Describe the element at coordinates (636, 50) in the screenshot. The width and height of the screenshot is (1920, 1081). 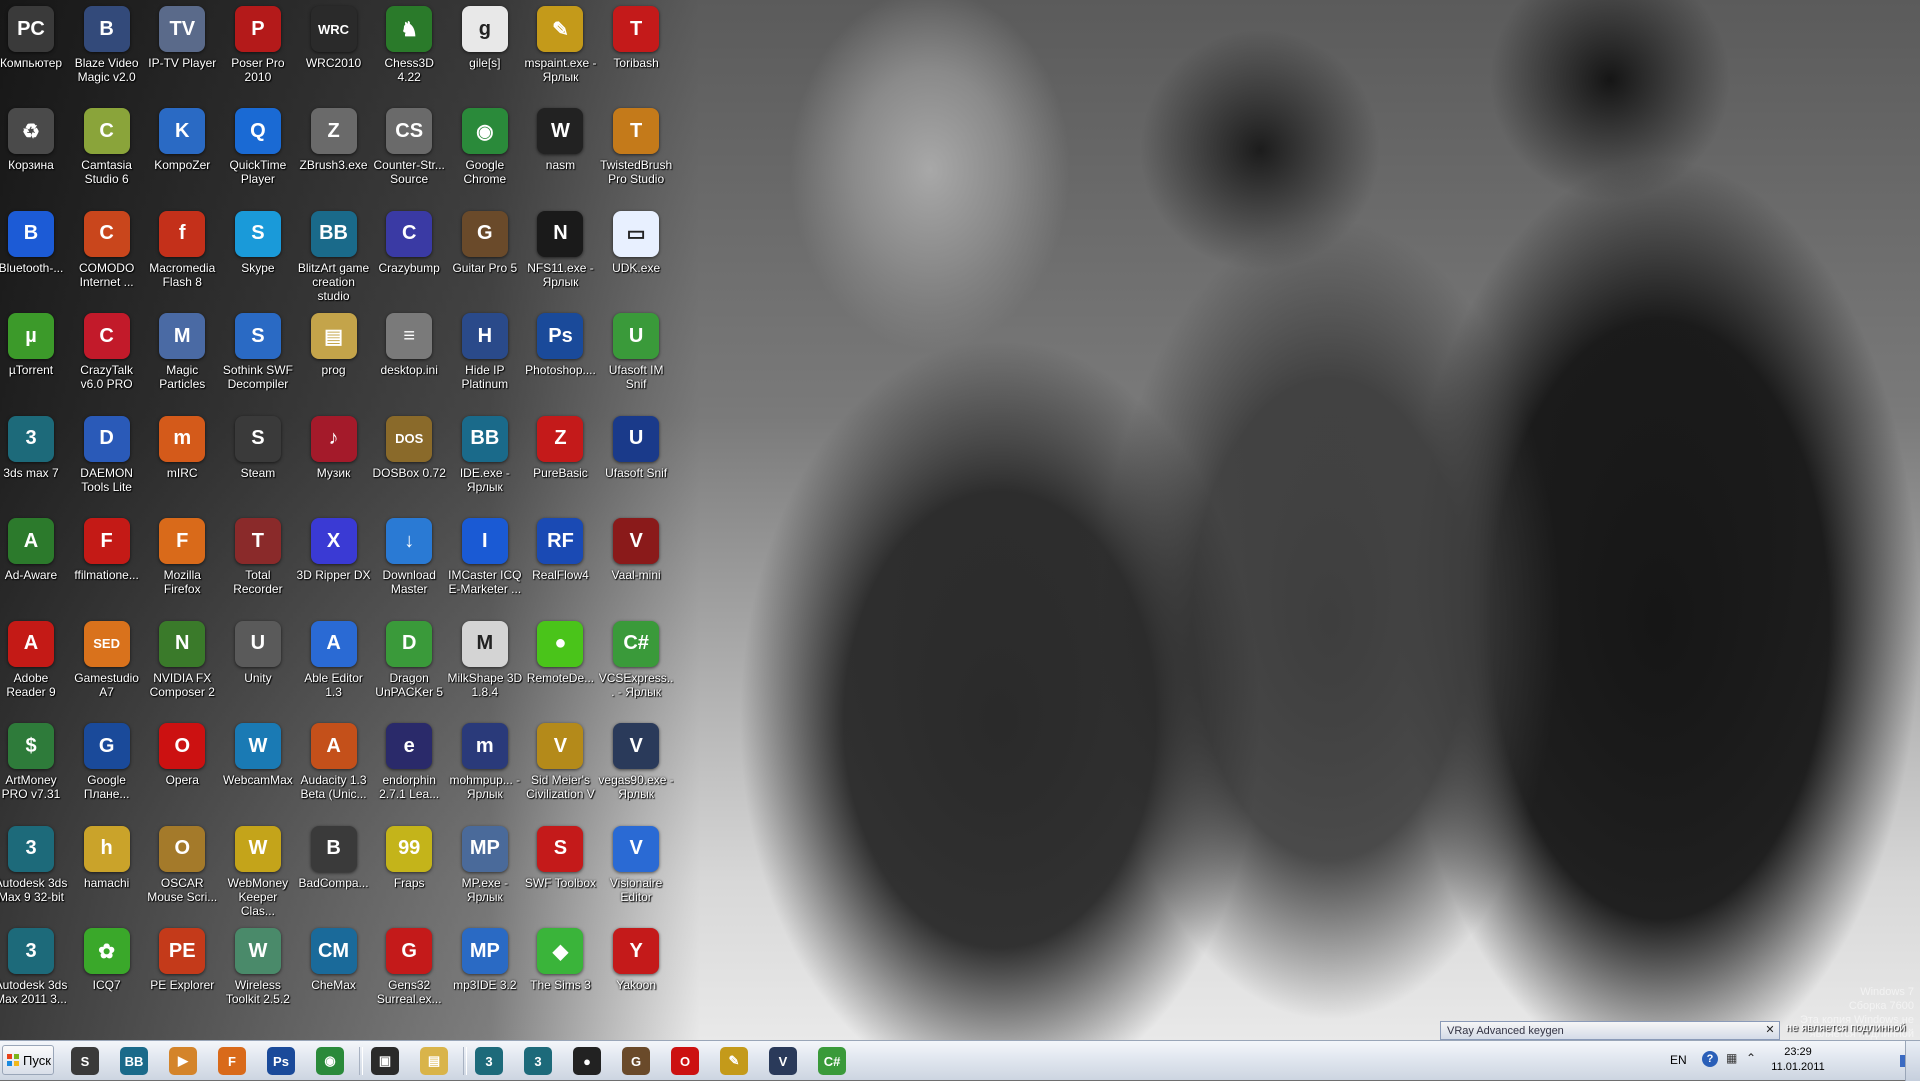
I see `desktop-icon: T Toribash` at that location.